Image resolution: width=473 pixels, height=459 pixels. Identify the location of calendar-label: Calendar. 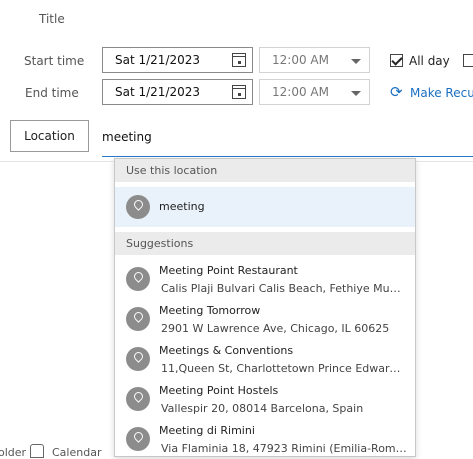
(76, 452).